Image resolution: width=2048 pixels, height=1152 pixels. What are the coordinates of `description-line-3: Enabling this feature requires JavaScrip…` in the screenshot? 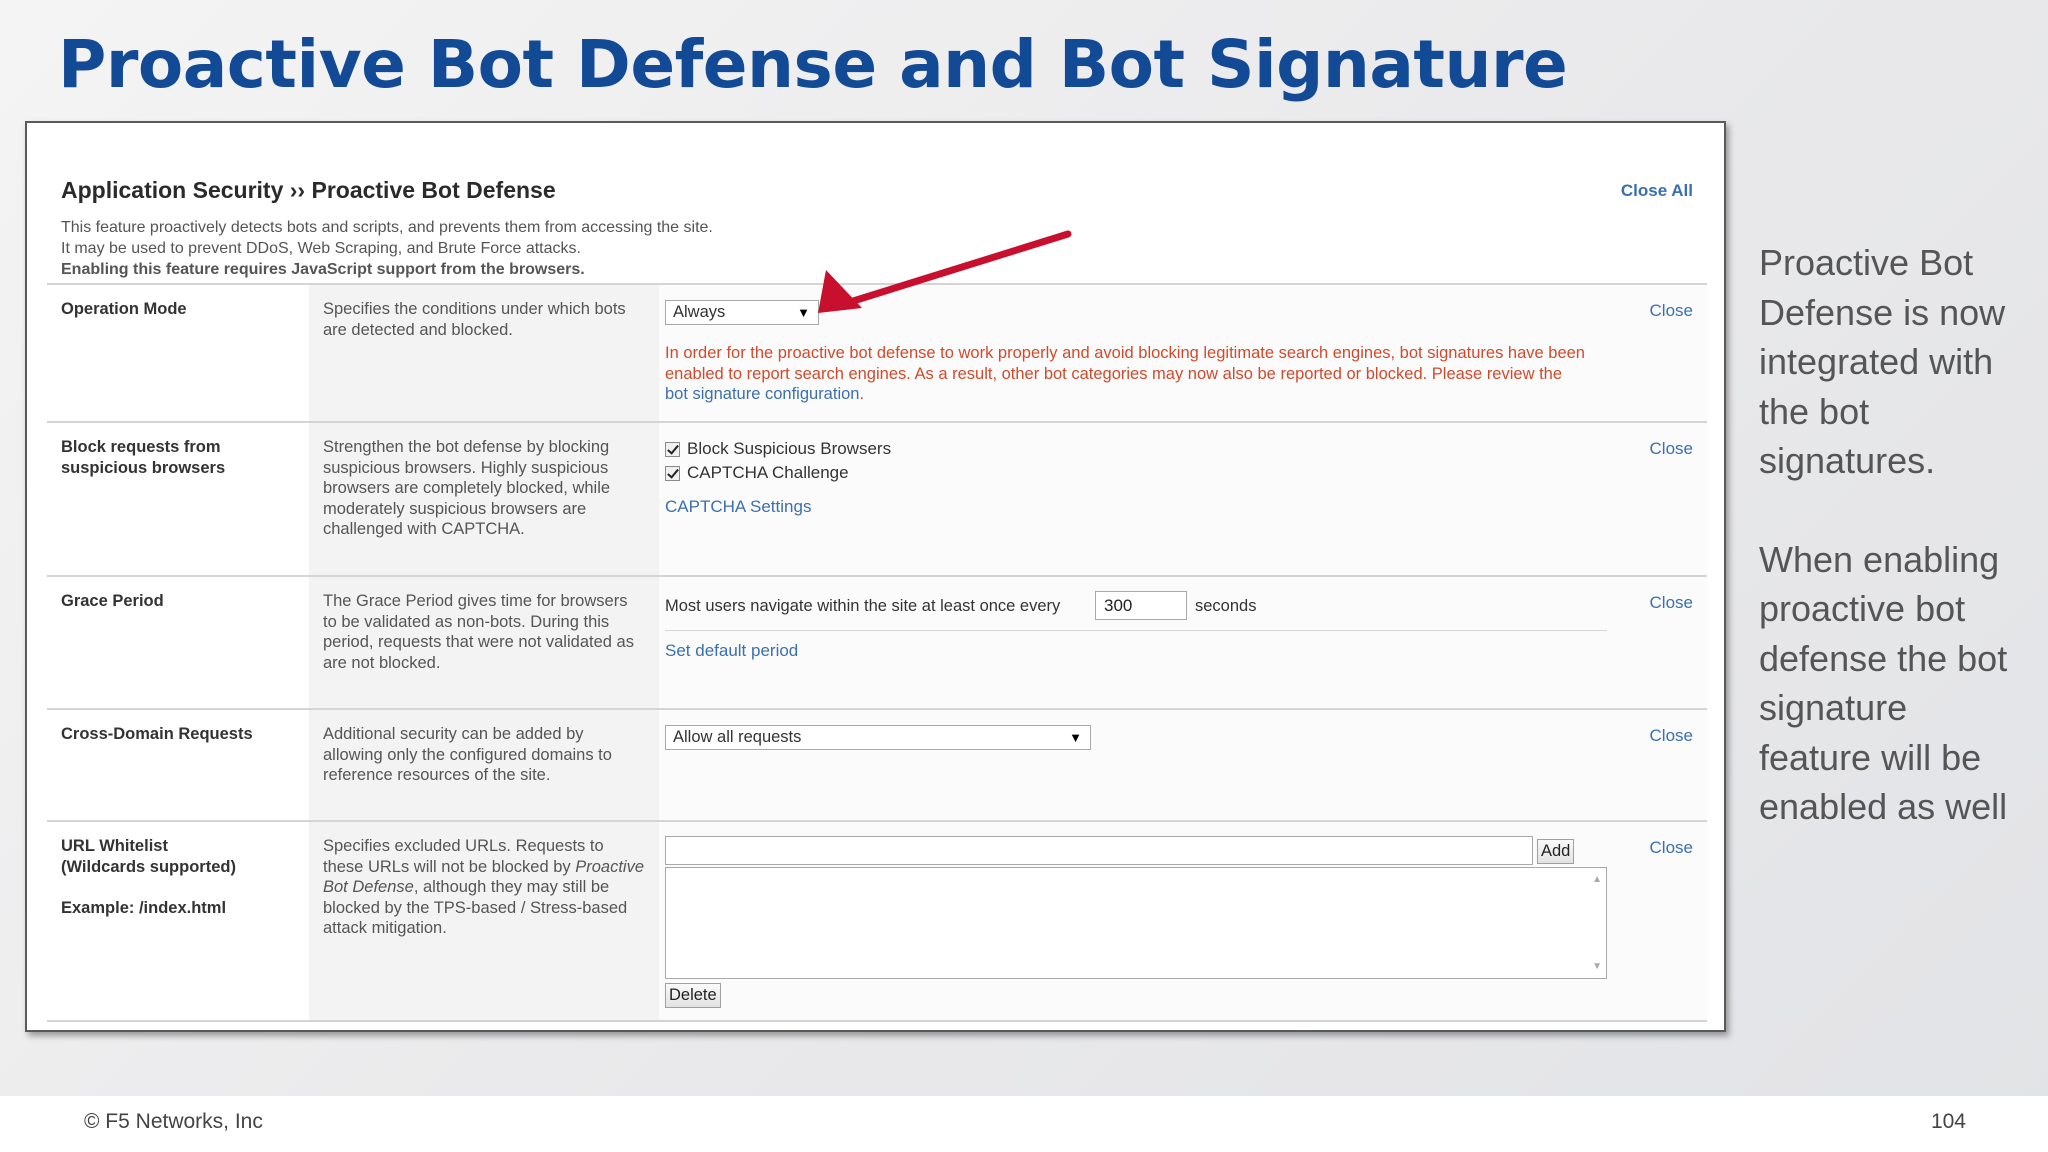 It's located at (323, 269).